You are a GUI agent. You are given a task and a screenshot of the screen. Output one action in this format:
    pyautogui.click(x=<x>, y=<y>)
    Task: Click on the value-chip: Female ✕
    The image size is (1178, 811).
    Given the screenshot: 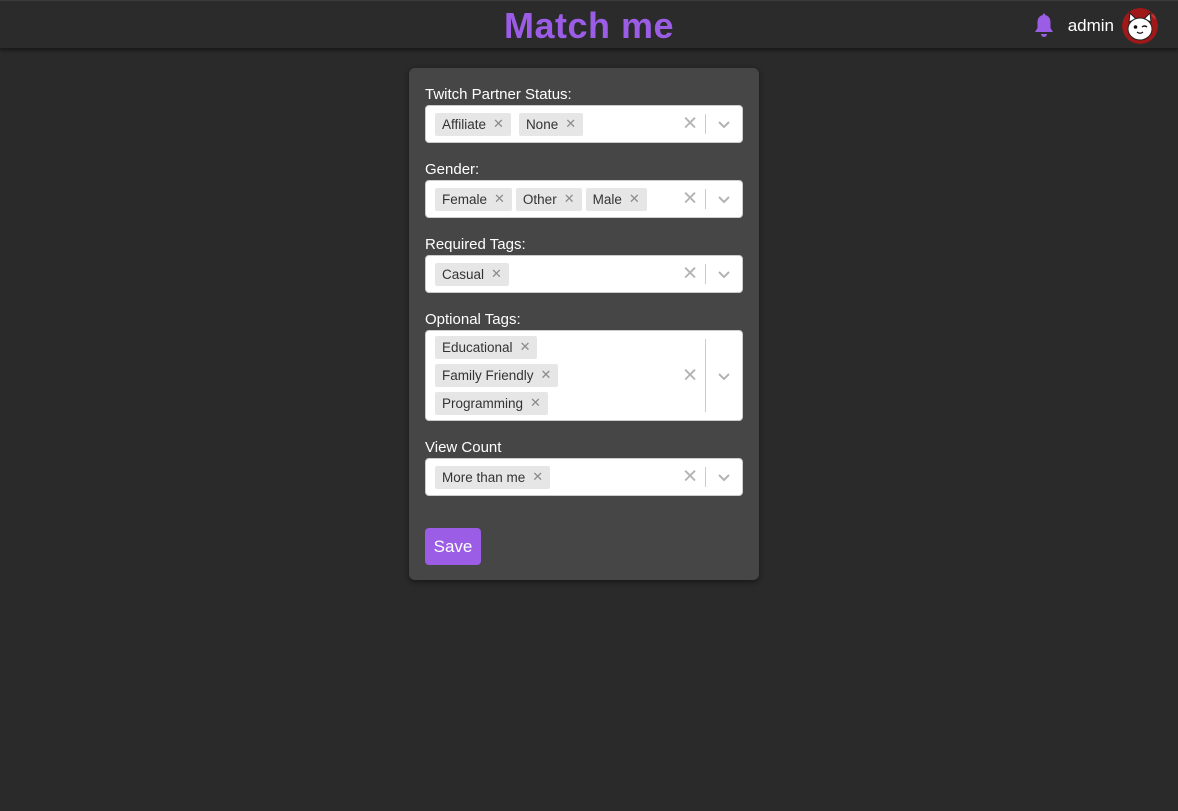 What is the action you would take?
    pyautogui.click(x=473, y=199)
    